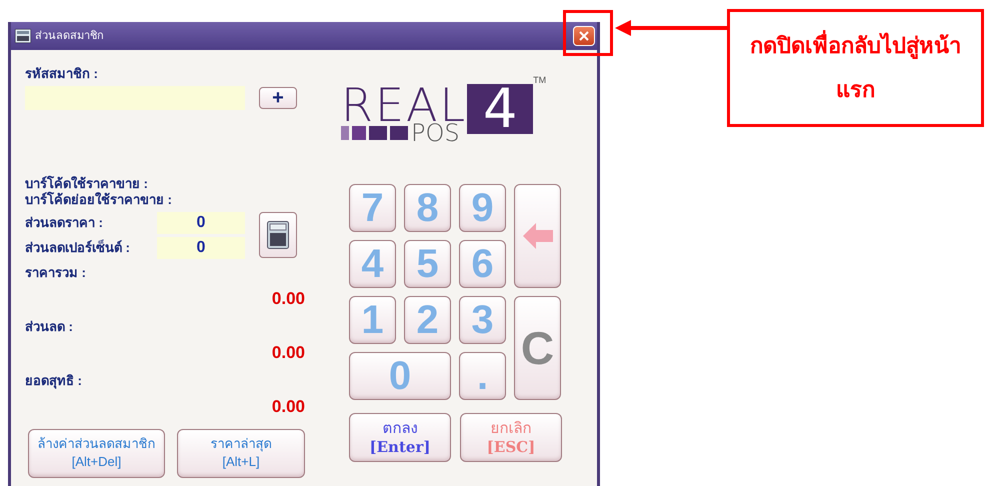 This screenshot has height=486, width=990. What do you see at coordinates (241, 453) in the screenshot?
I see `action-button: ราคาล่าสุด [Alt+L]` at bounding box center [241, 453].